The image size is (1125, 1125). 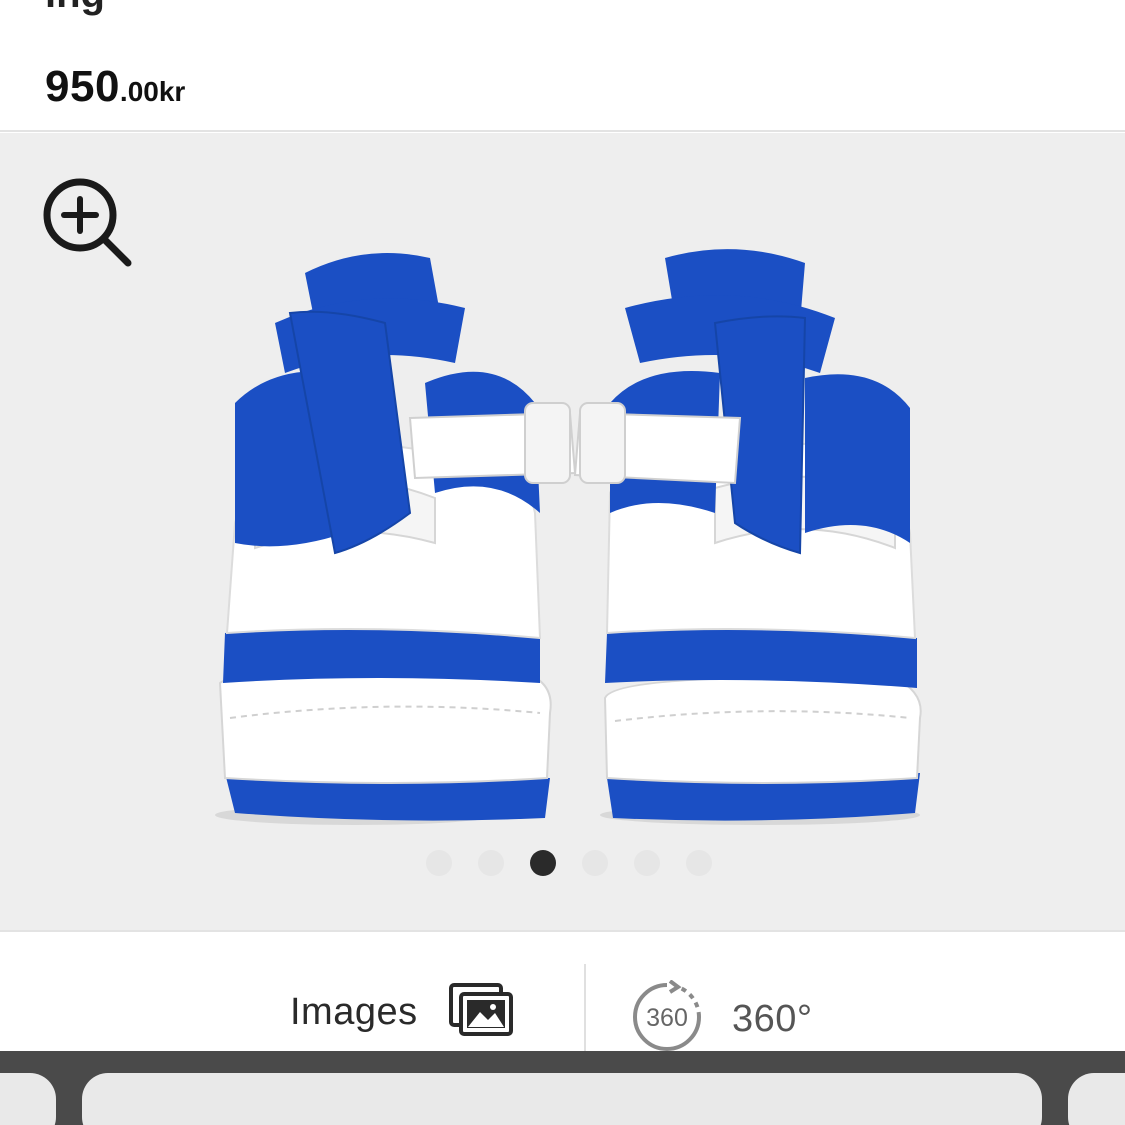 What do you see at coordinates (354, 1012) in the screenshot?
I see `images-tab-label: Images` at bounding box center [354, 1012].